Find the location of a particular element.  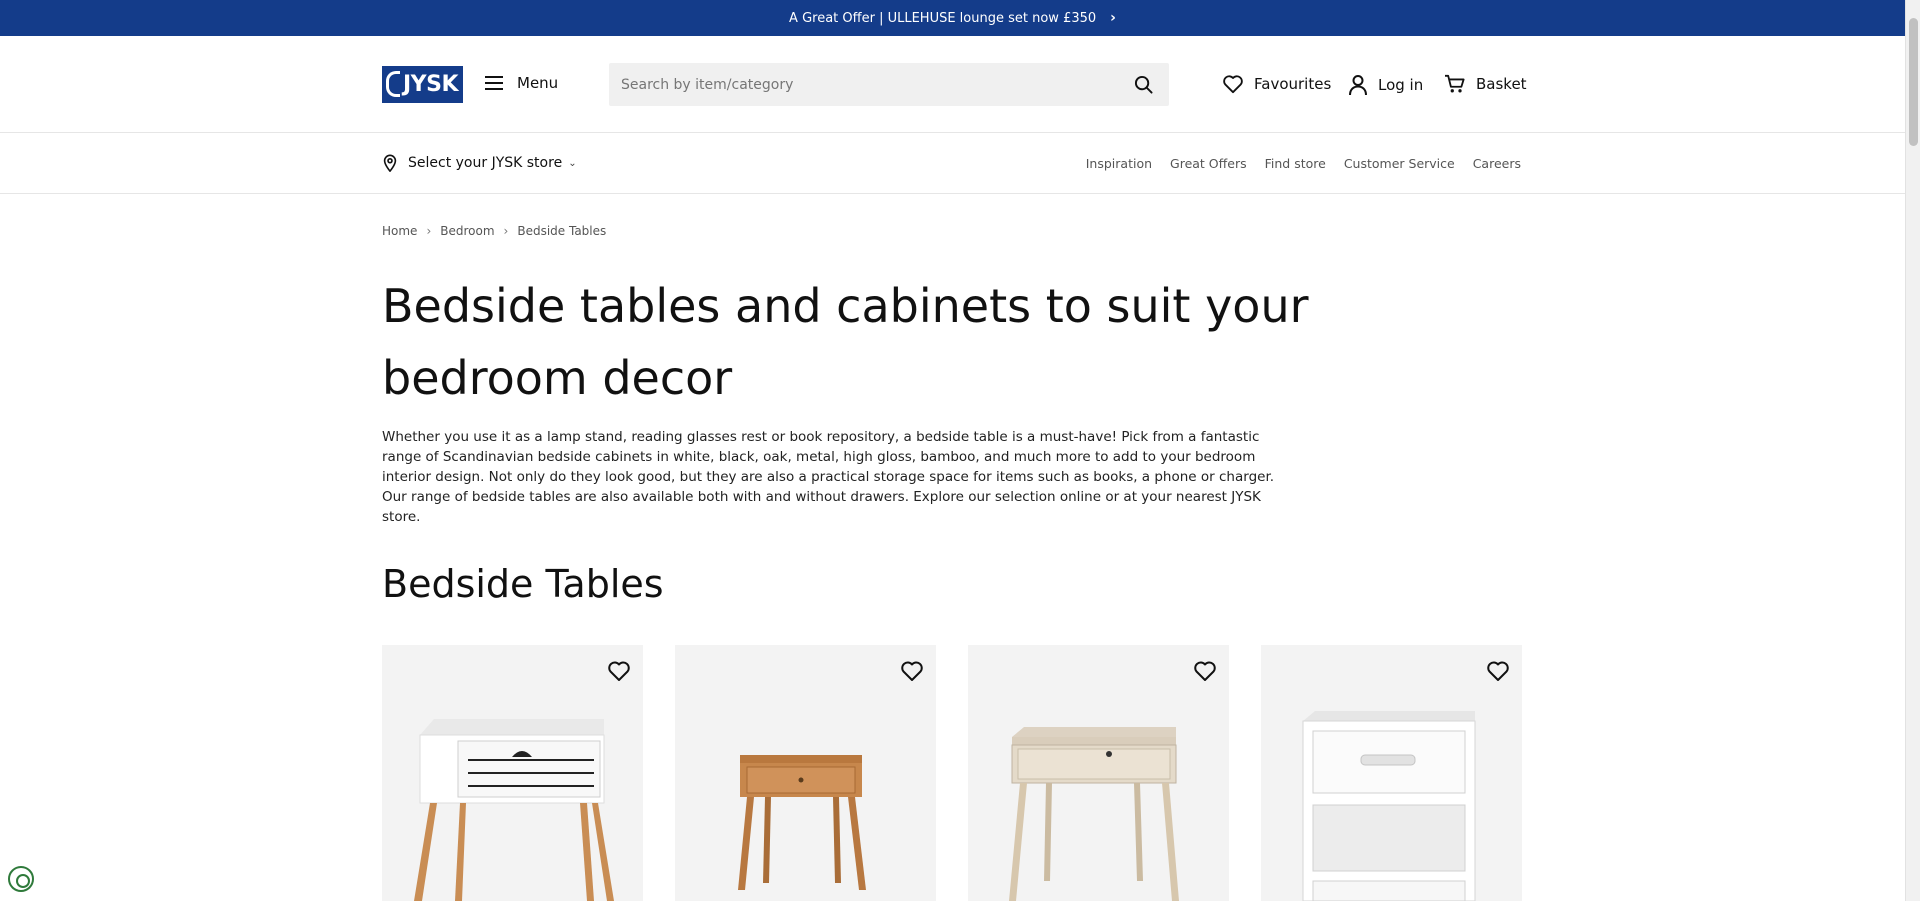

heart-icon is located at coordinates (1233, 84).